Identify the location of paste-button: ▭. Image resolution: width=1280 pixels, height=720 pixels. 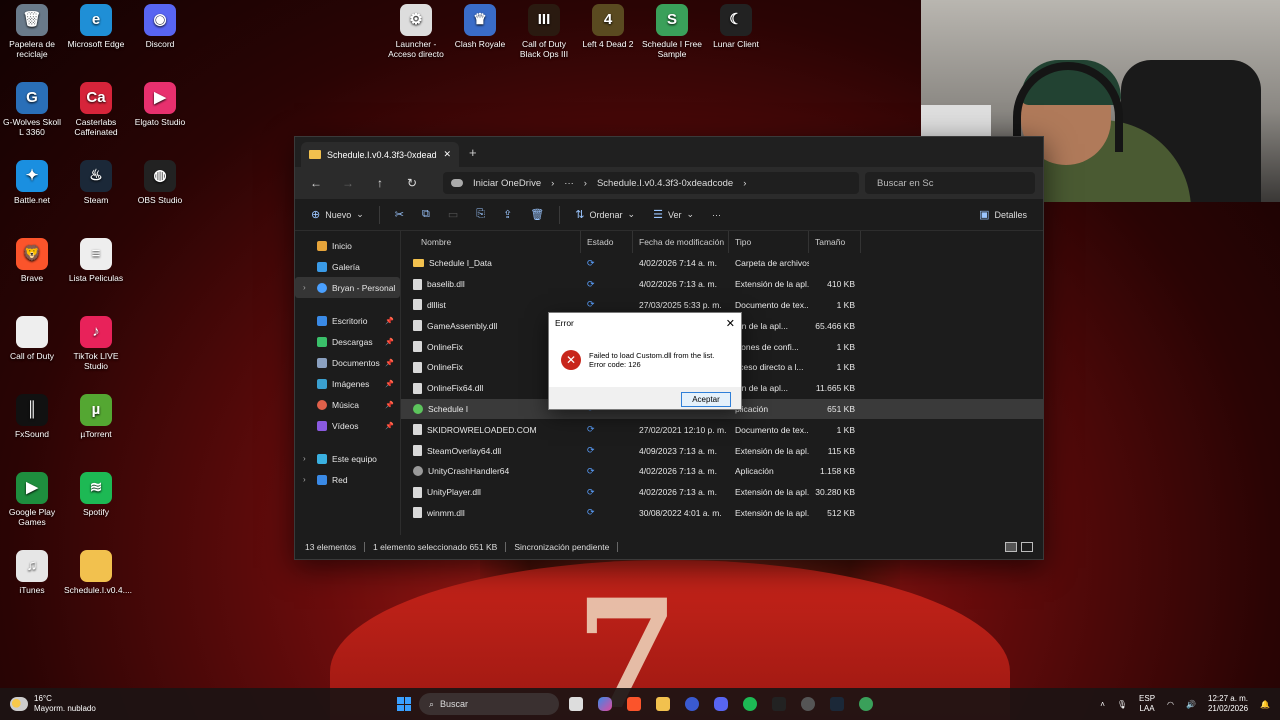
(453, 215).